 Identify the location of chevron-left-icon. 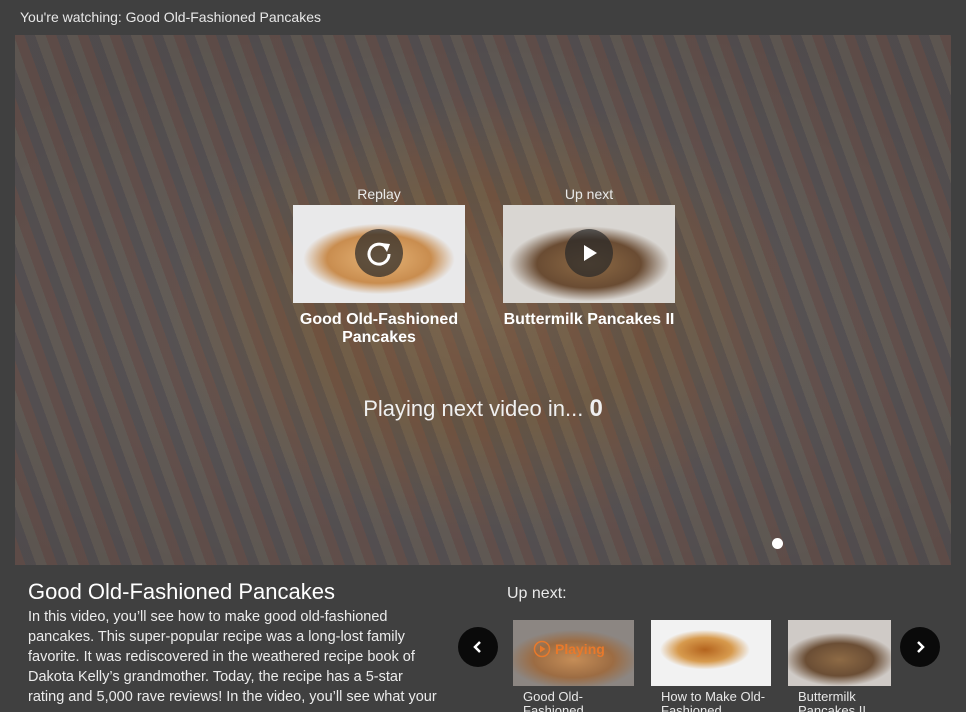
(477, 647).